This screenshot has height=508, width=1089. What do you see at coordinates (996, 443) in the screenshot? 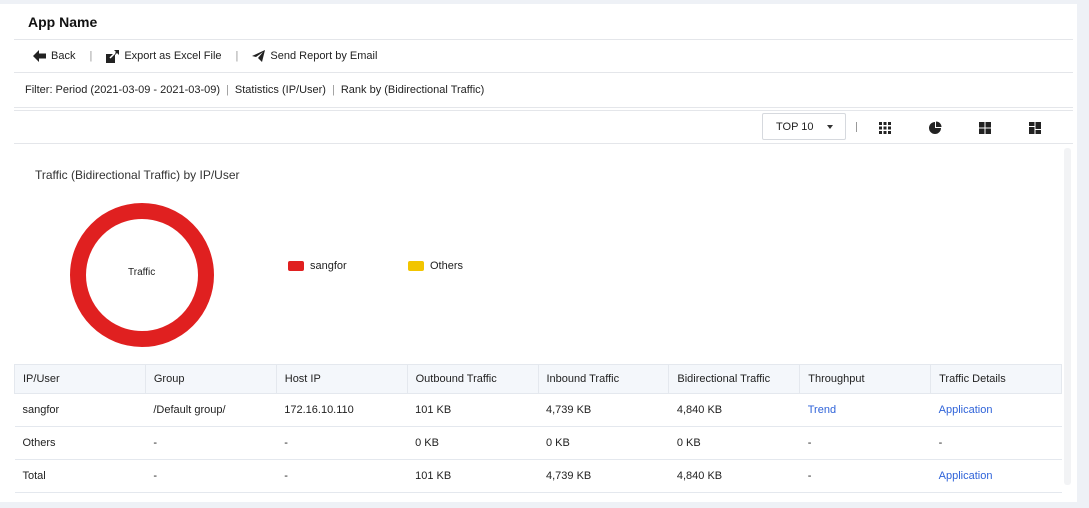
I see `cell-details: -` at bounding box center [996, 443].